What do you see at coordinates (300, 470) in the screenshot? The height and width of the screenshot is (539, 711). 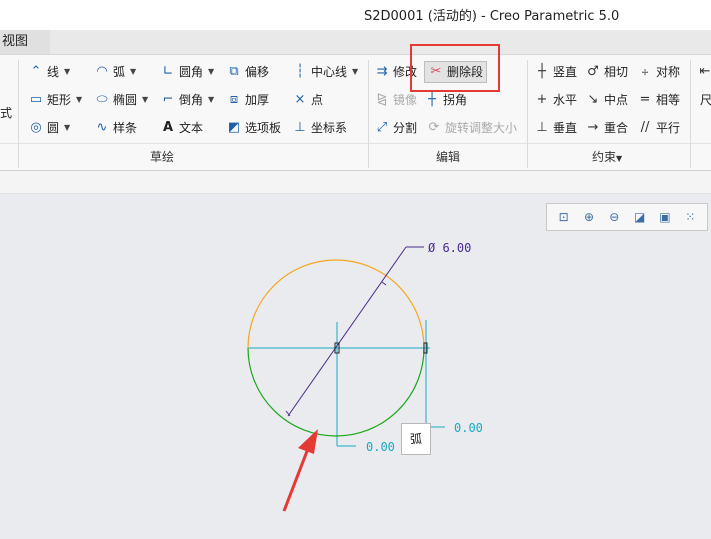 I see `annotation-arrow` at bounding box center [300, 470].